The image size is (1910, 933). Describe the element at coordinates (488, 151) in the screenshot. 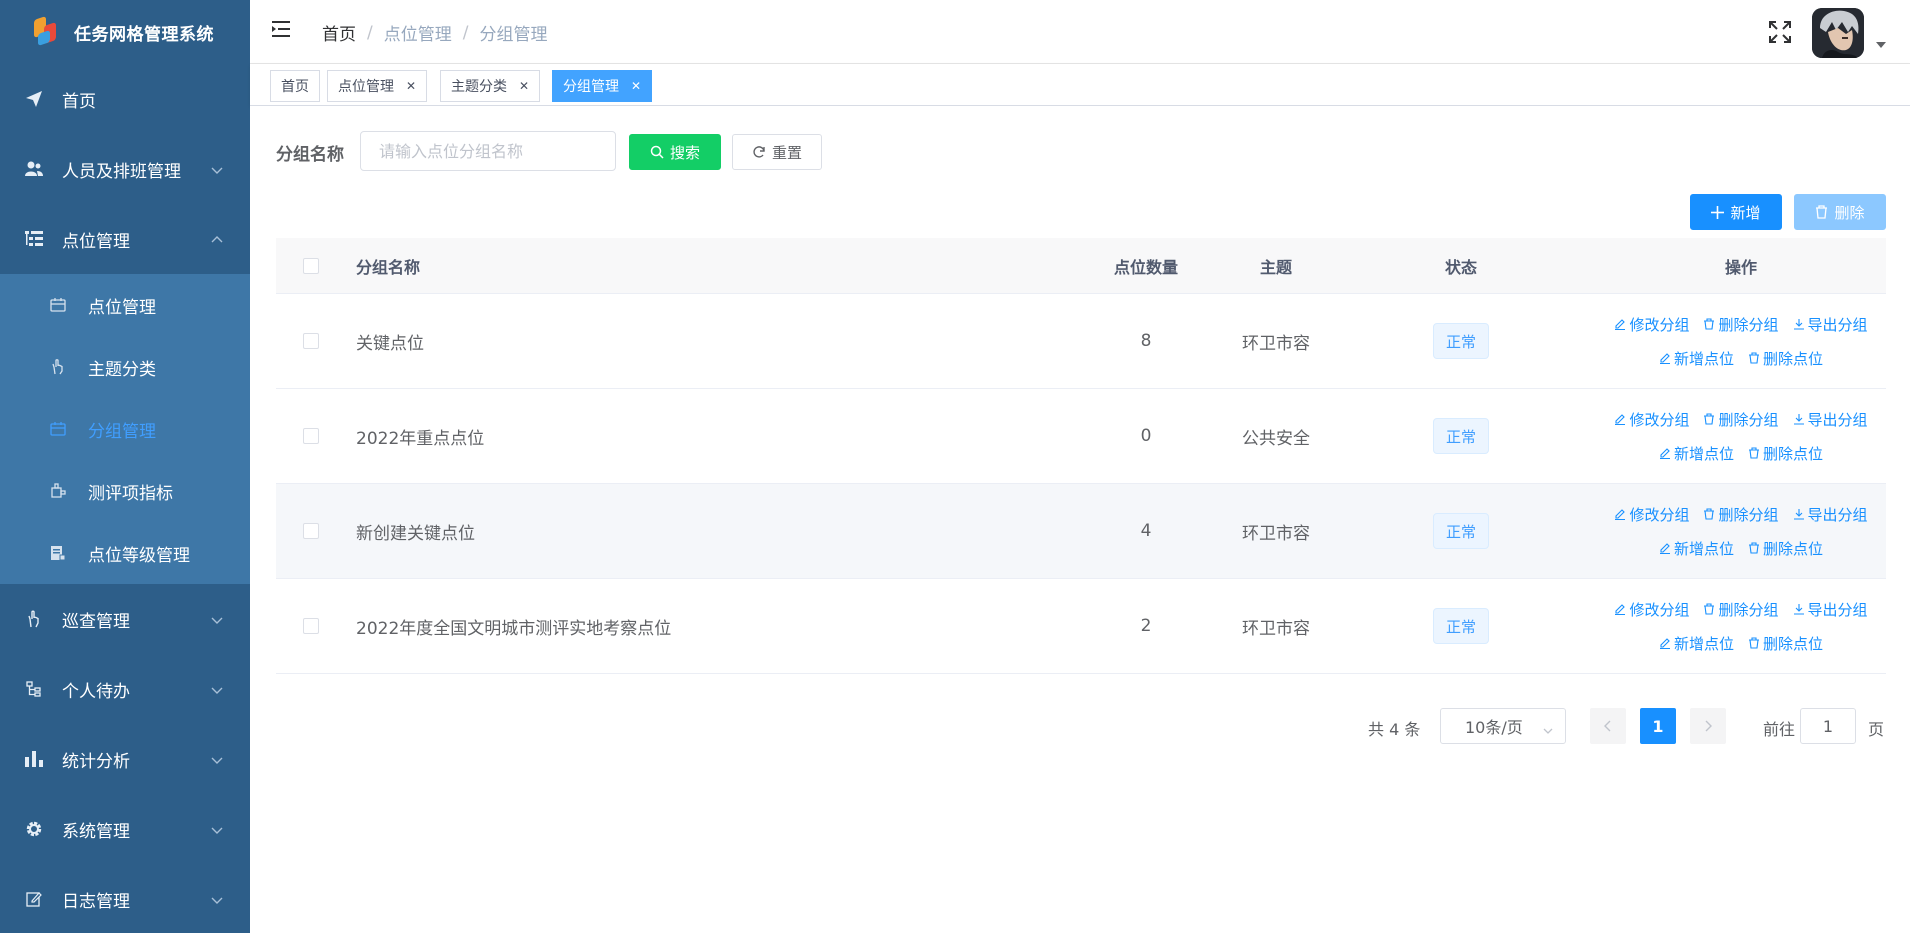

I see `group-name-input` at that location.